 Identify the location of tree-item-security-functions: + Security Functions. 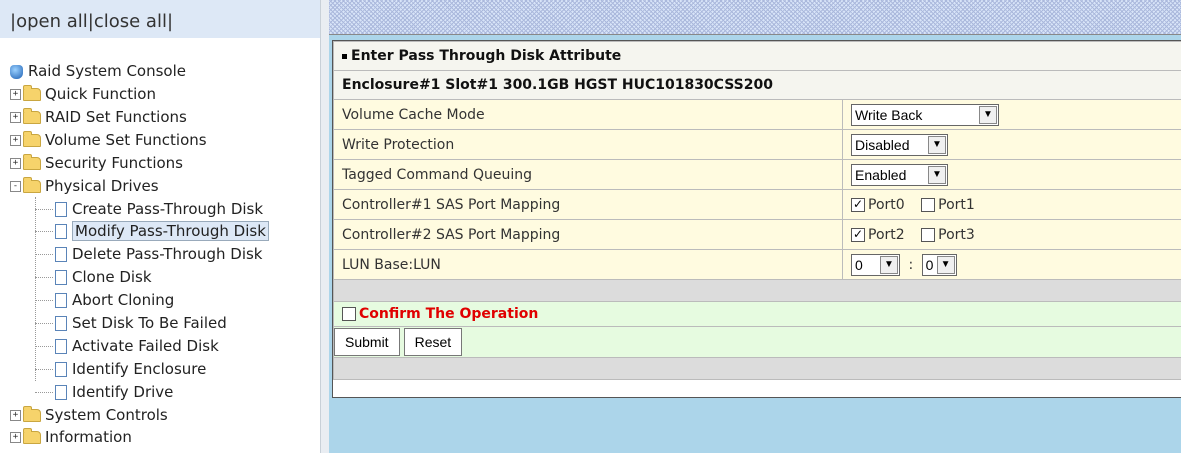
(96, 163).